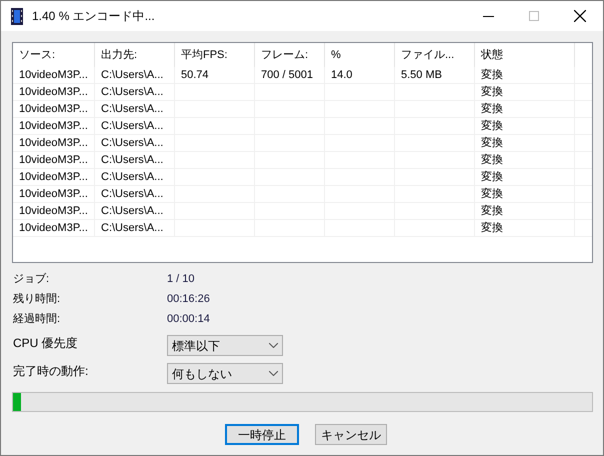 This screenshot has height=456, width=604. I want to click on setting-label: CPU 優先度, so click(46, 343).